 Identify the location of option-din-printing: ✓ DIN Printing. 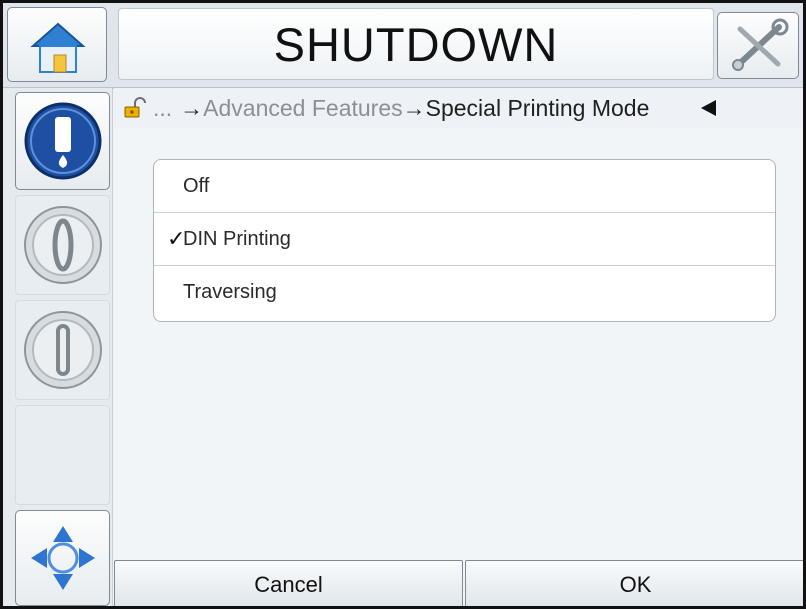
(464, 239).